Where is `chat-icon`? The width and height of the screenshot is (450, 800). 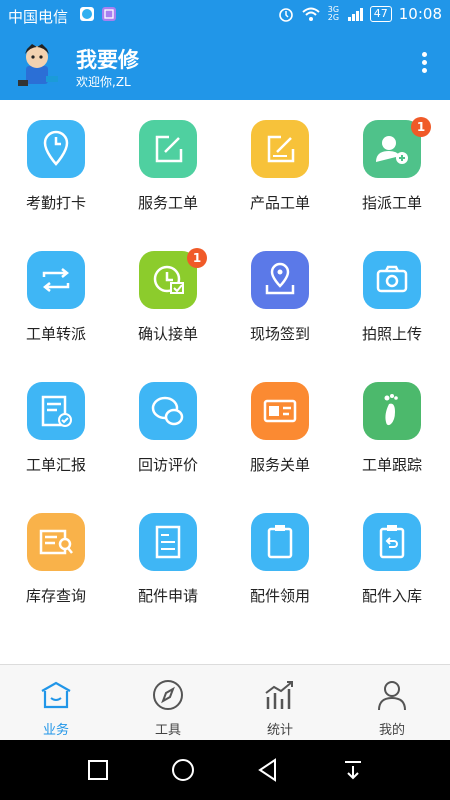 chat-icon is located at coordinates (168, 411).